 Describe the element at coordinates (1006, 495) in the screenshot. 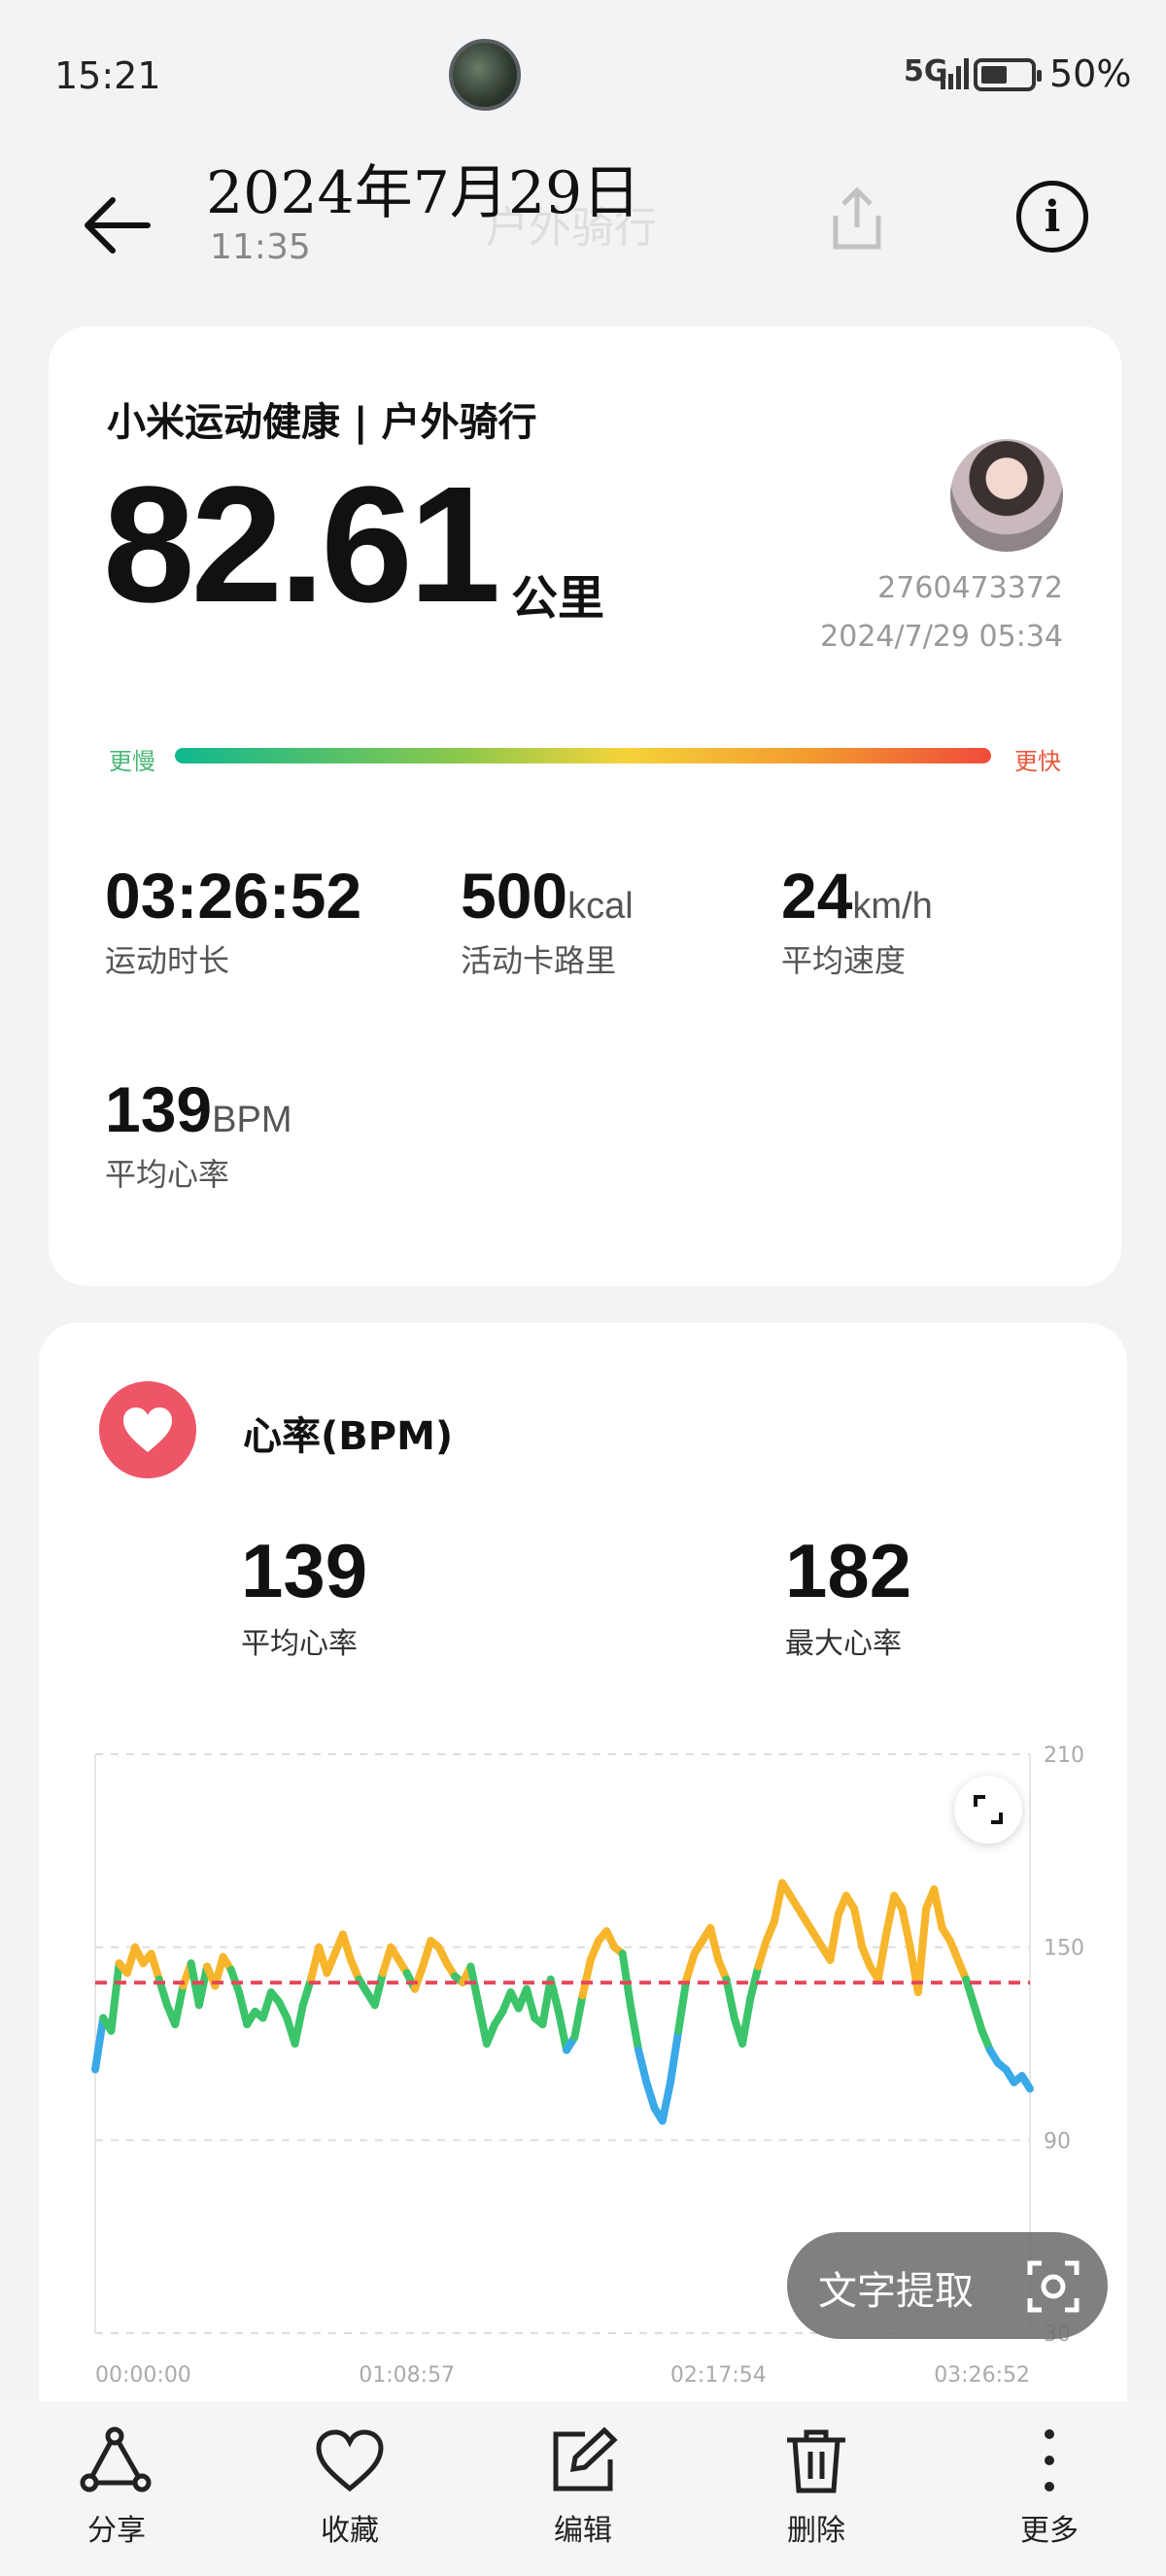

I see `avatar` at that location.